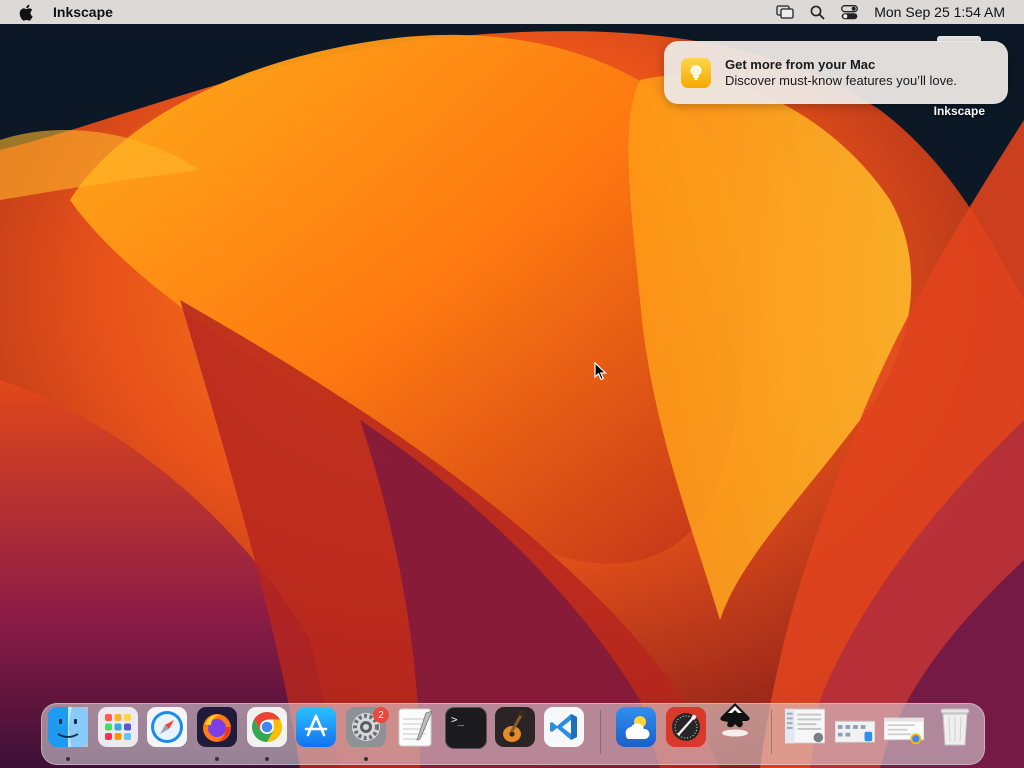  What do you see at coordinates (68, 727) in the screenshot?
I see `finder-icon` at bounding box center [68, 727].